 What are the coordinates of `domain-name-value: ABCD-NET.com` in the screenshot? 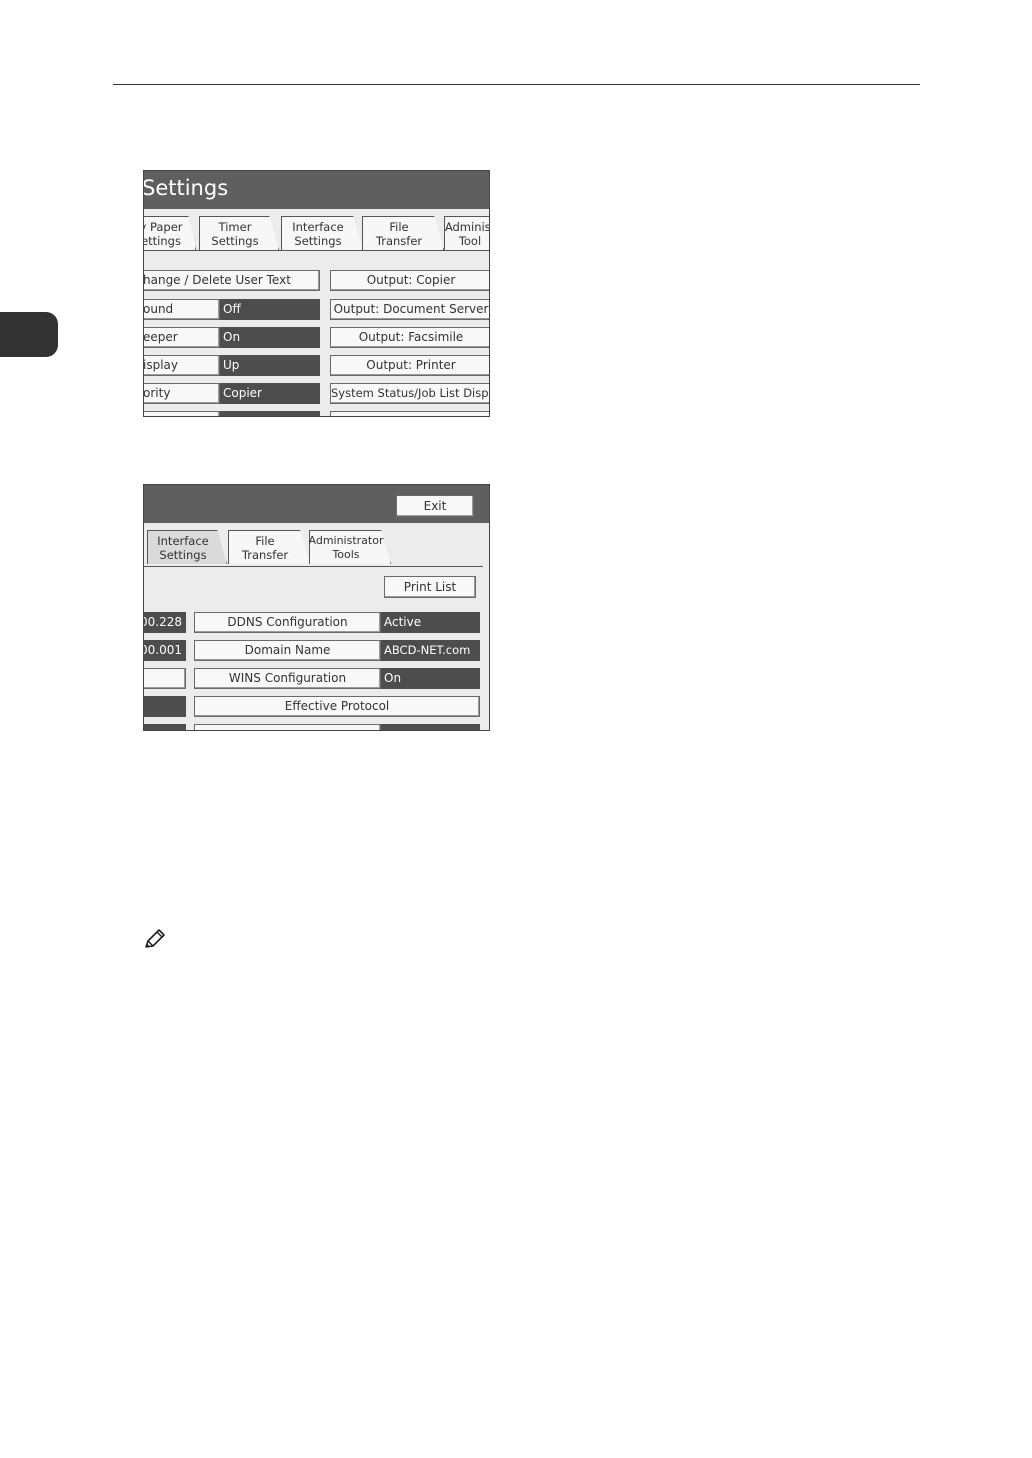 It's located at (430, 650).